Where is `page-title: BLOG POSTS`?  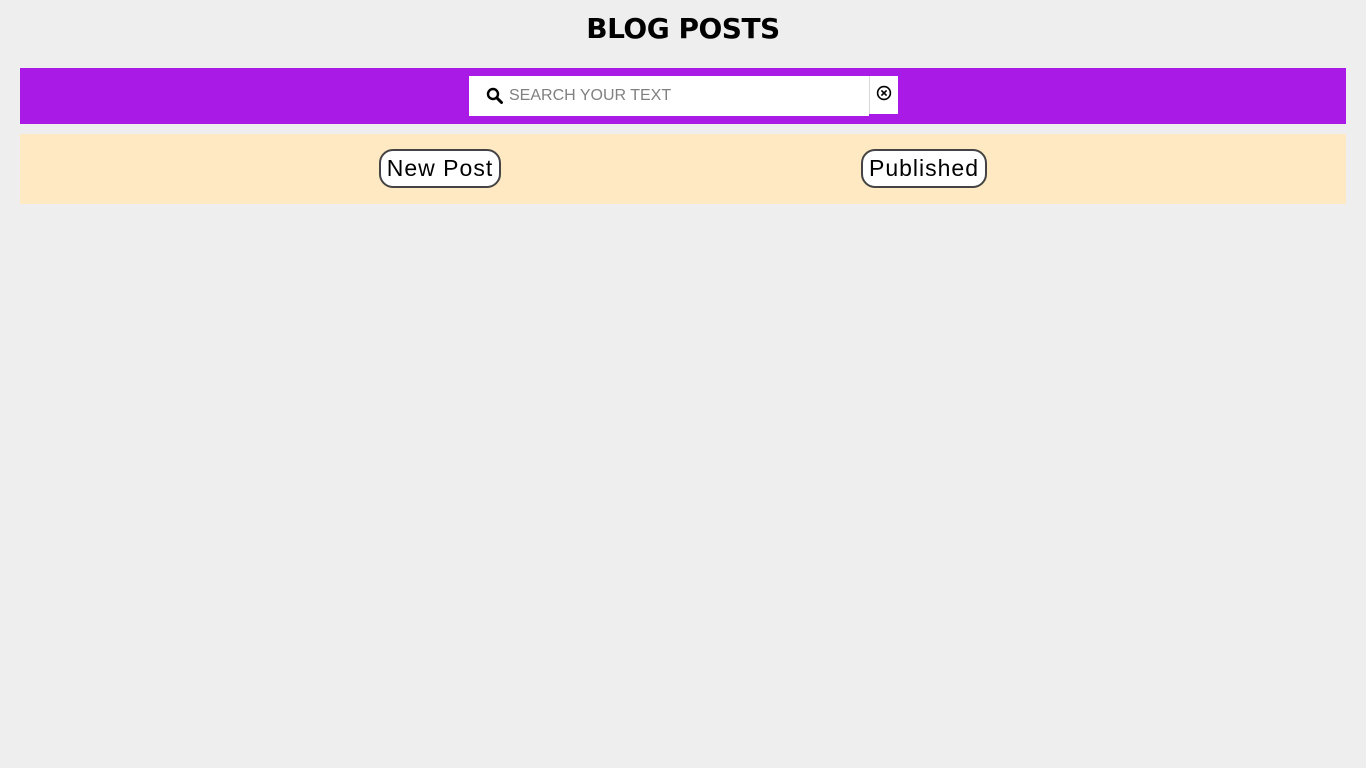 page-title: BLOG POSTS is located at coordinates (683, 28).